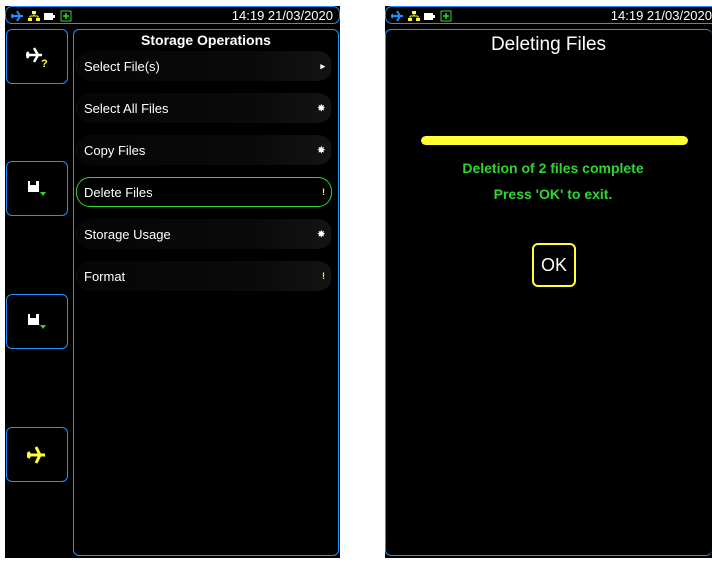  I want to click on menu-item-label: Select File(s), so click(122, 66).